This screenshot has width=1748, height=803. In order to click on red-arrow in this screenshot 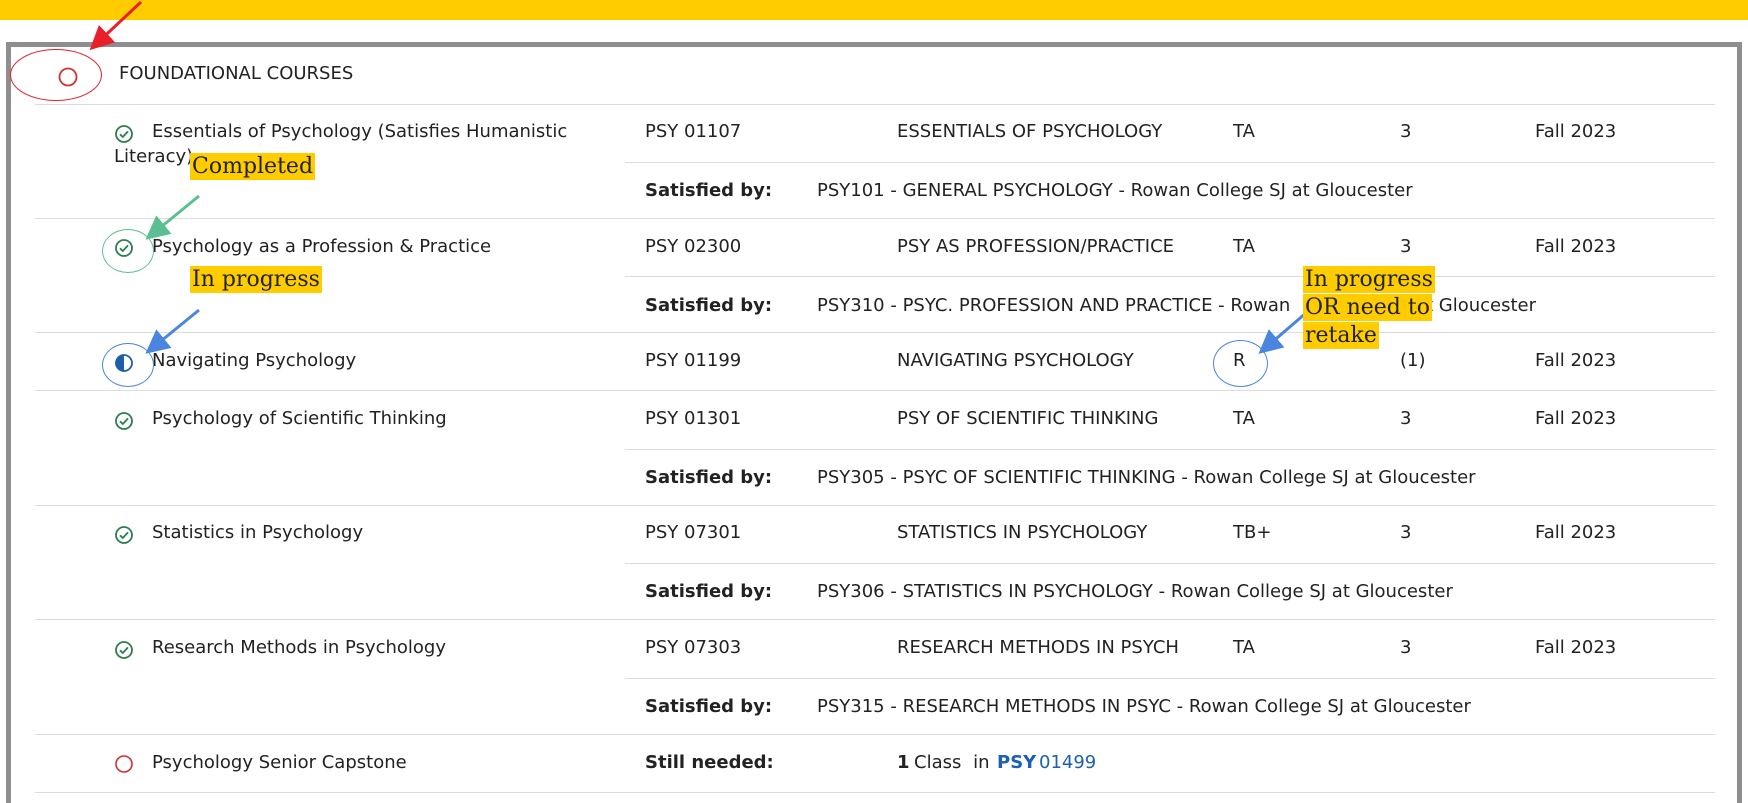, I will do `click(116, 25)`.